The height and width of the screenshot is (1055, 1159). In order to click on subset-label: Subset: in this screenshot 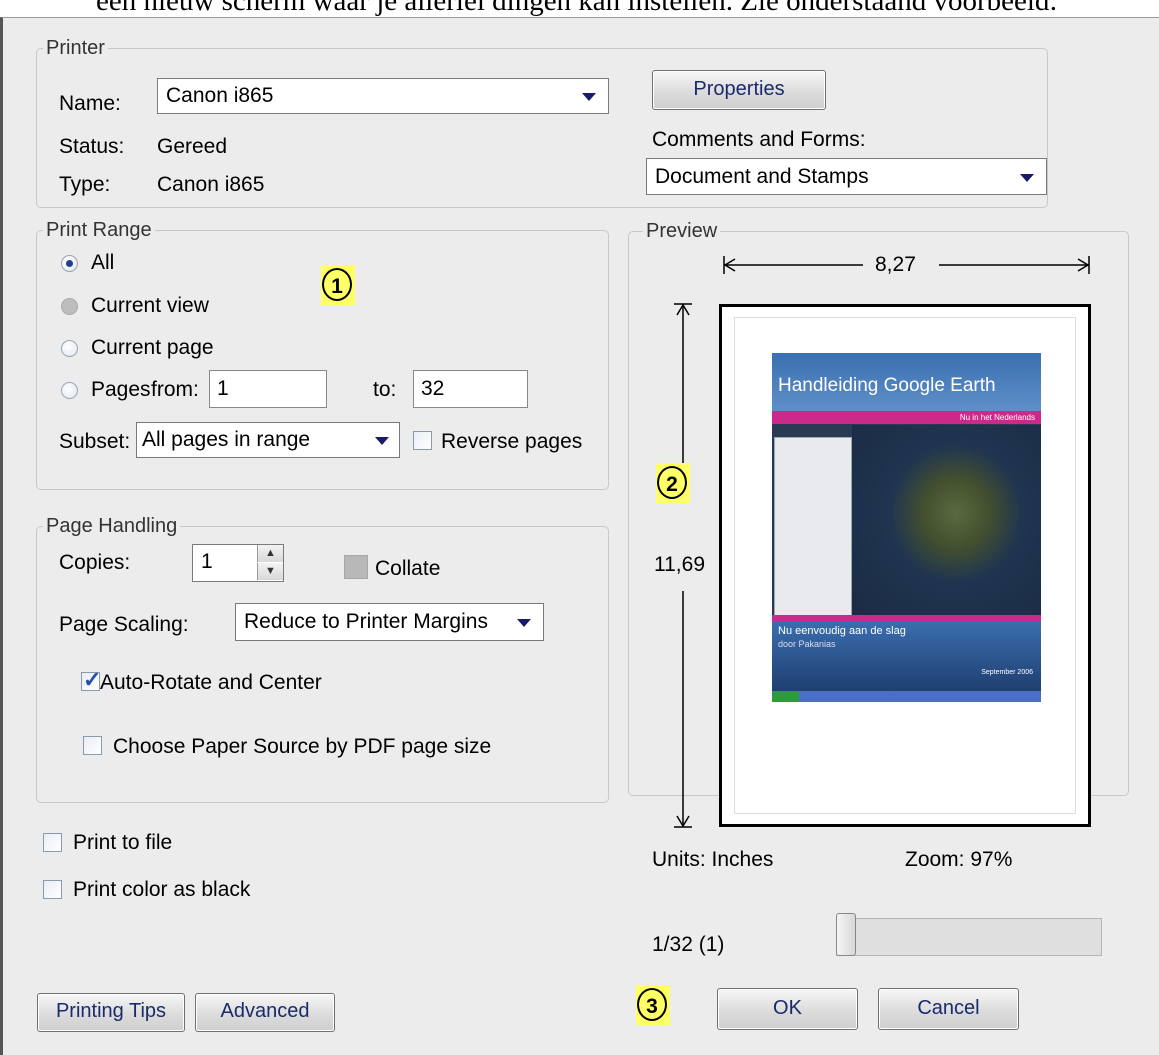, I will do `click(95, 441)`.